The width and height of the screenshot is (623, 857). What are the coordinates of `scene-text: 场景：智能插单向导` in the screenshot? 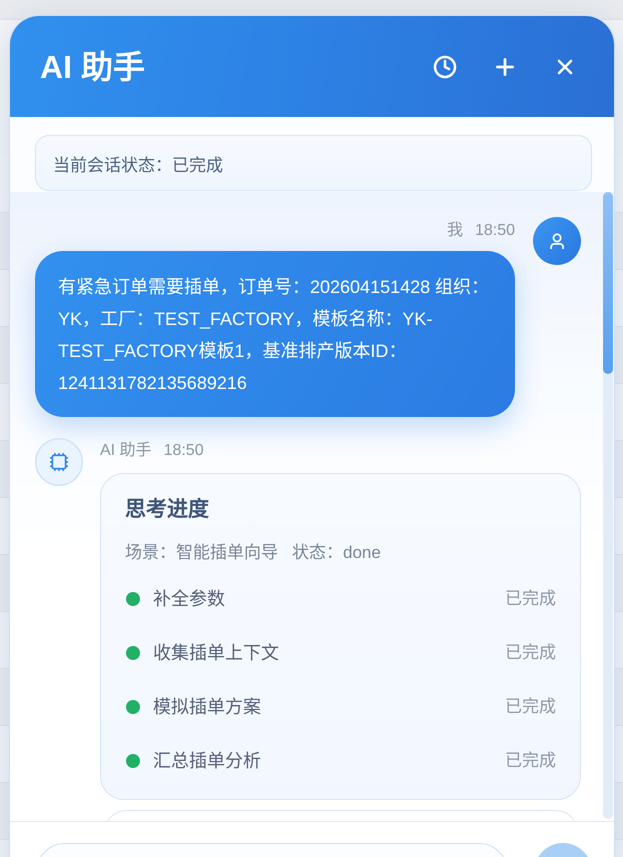 It's located at (201, 553).